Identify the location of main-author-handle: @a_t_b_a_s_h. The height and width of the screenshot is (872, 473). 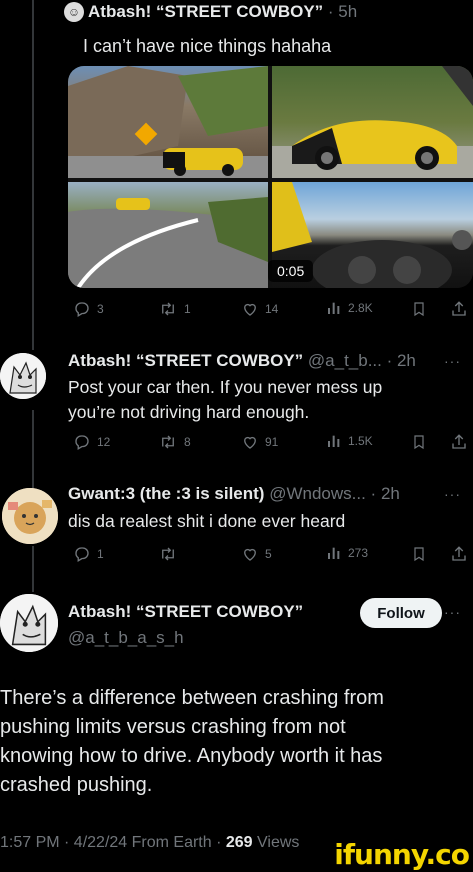
(126, 638).